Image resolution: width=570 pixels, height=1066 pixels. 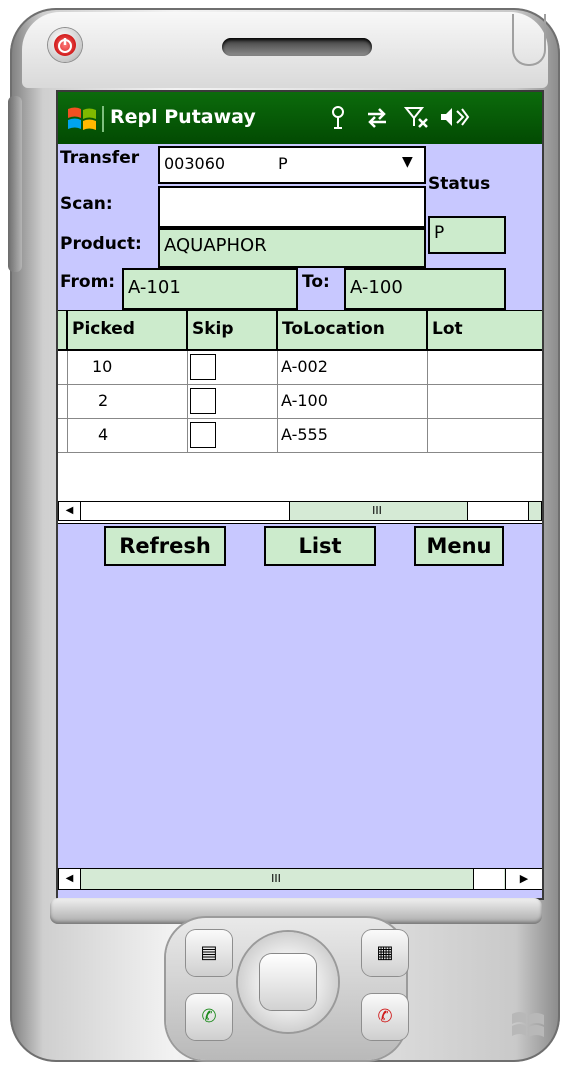 I want to click on table-row: 4 A-555, so click(x=300, y=436).